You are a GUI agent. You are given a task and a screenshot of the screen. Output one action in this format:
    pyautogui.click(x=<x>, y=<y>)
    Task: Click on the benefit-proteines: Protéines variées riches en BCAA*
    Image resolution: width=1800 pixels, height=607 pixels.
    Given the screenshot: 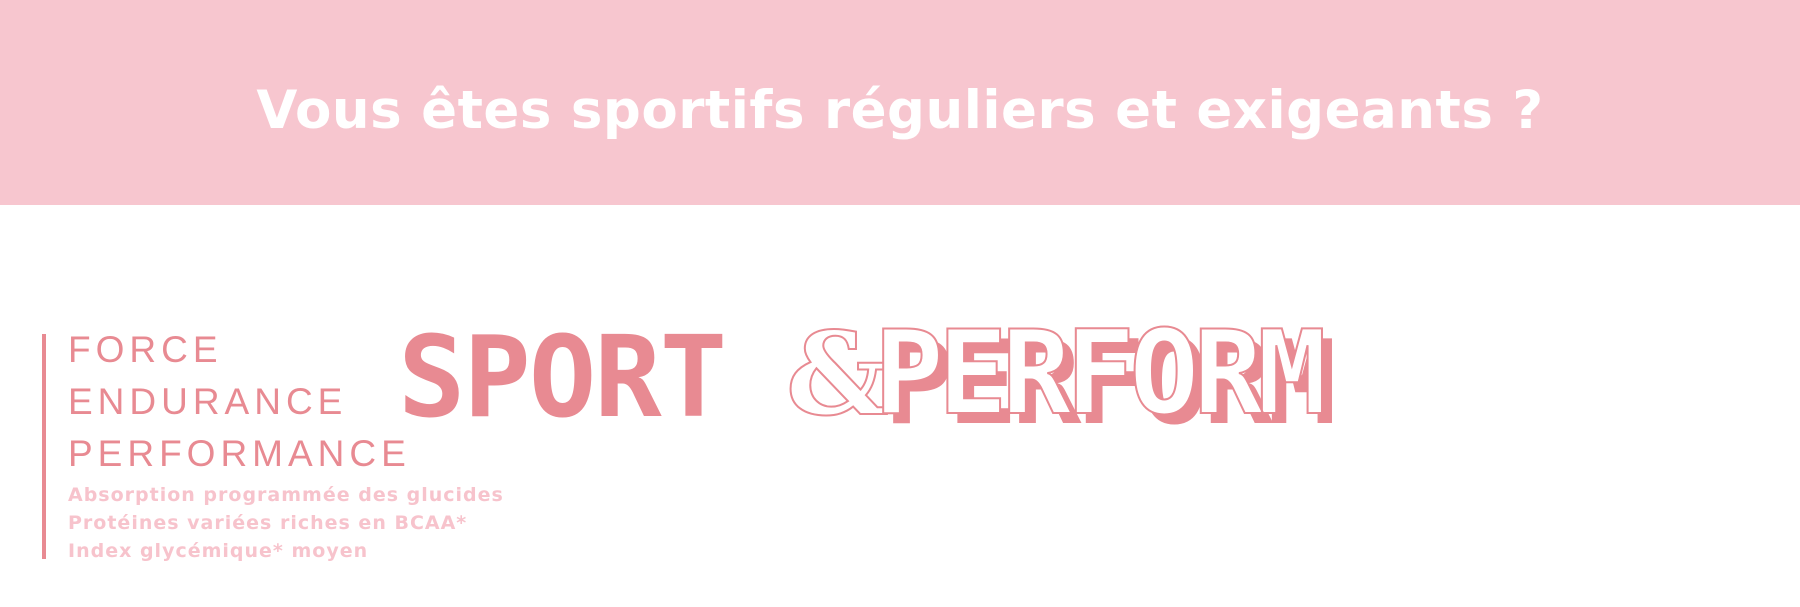 What is the action you would take?
    pyautogui.click(x=268, y=523)
    